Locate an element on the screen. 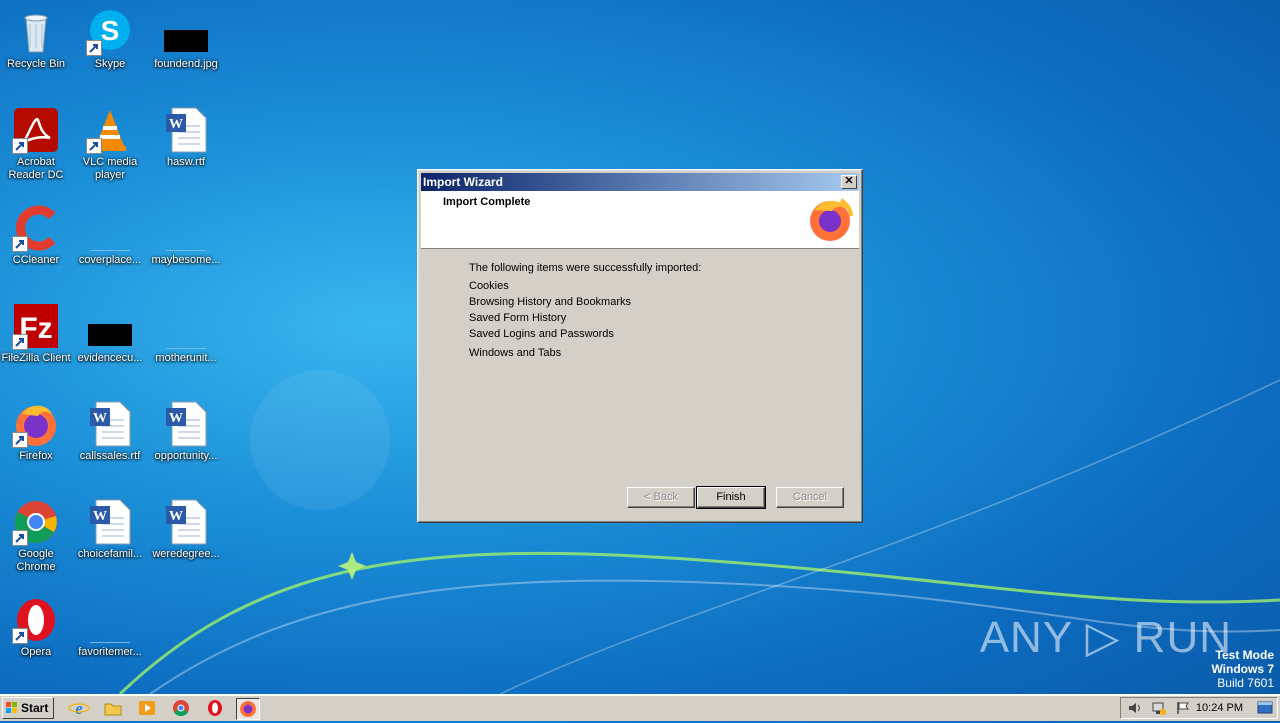 This screenshot has height=723, width=1280. clock: 10:24 PM is located at coordinates (1219, 708).